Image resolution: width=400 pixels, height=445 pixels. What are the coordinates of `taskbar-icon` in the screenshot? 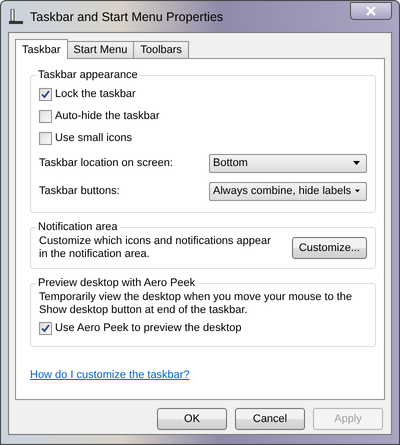 It's located at (16, 16).